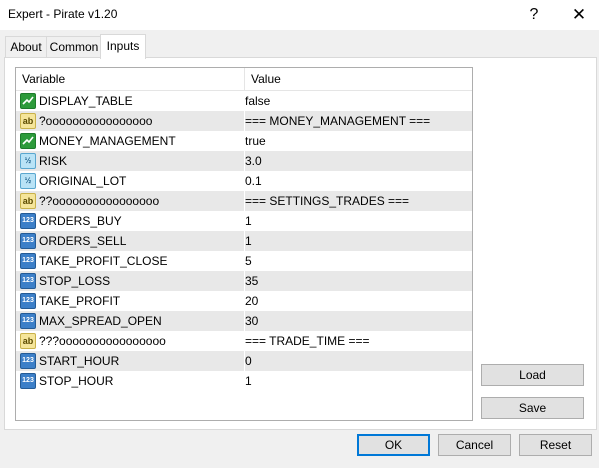 This screenshot has width=599, height=468. What do you see at coordinates (100, 321) in the screenshot?
I see `variable-name: MAX_SPREAD_OPEN` at bounding box center [100, 321].